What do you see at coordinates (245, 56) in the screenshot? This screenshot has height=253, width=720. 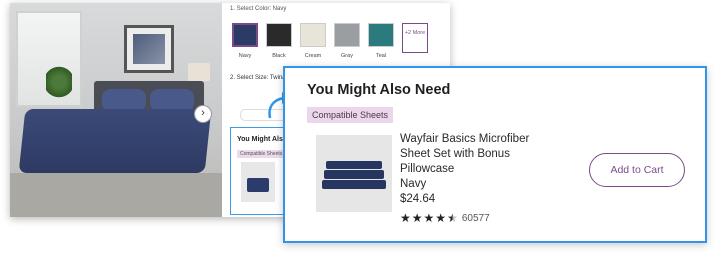 I see `swatch-label: Navy` at bounding box center [245, 56].